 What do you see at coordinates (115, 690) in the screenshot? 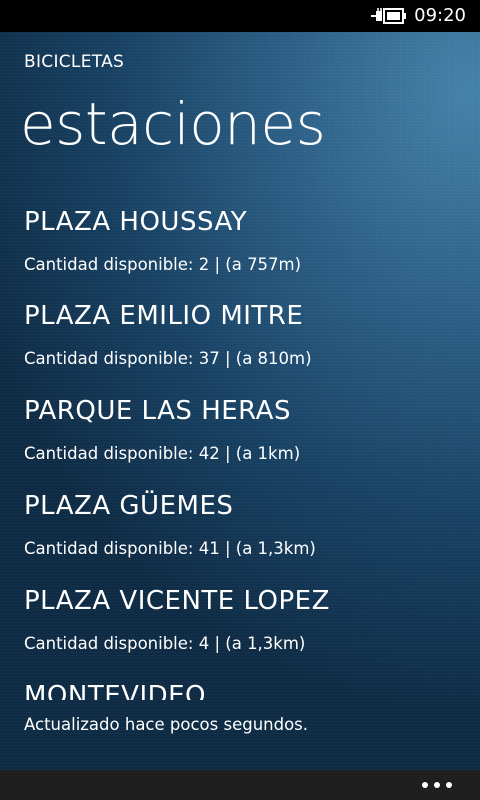
I see `station-name: MONTEVIDEO` at bounding box center [115, 690].